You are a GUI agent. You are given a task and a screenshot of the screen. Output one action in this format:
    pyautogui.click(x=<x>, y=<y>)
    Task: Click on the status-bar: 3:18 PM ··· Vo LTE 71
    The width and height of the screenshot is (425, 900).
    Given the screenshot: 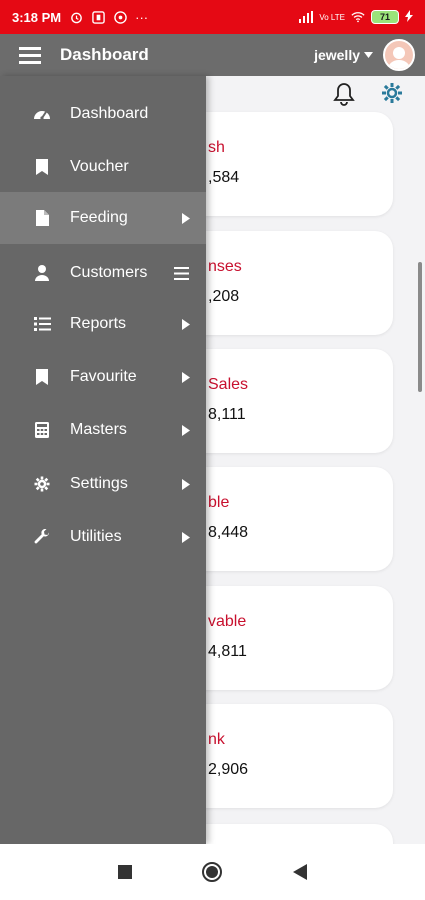 What is the action you would take?
    pyautogui.click(x=212, y=17)
    